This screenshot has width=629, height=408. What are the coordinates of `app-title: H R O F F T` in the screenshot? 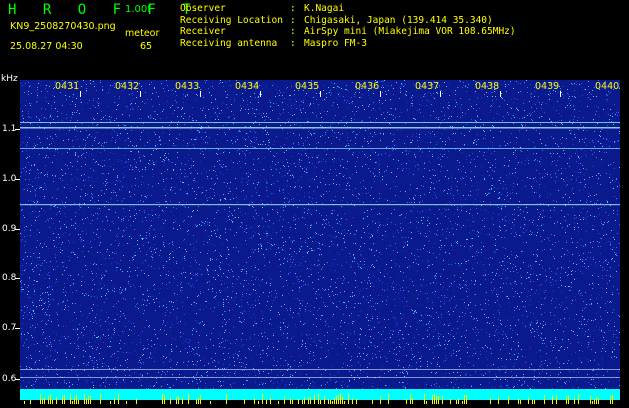 It's located at (104, 10).